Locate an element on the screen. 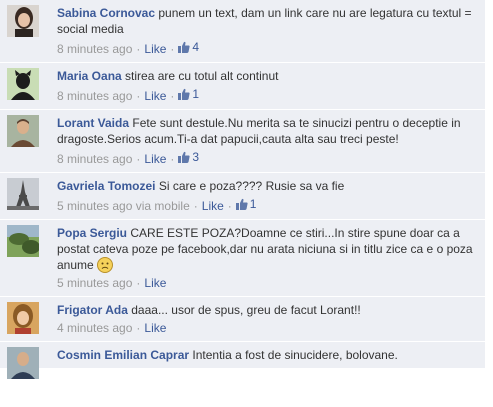 The image size is (493, 407). profile-photo-woman-icon is located at coordinates (23, 21).